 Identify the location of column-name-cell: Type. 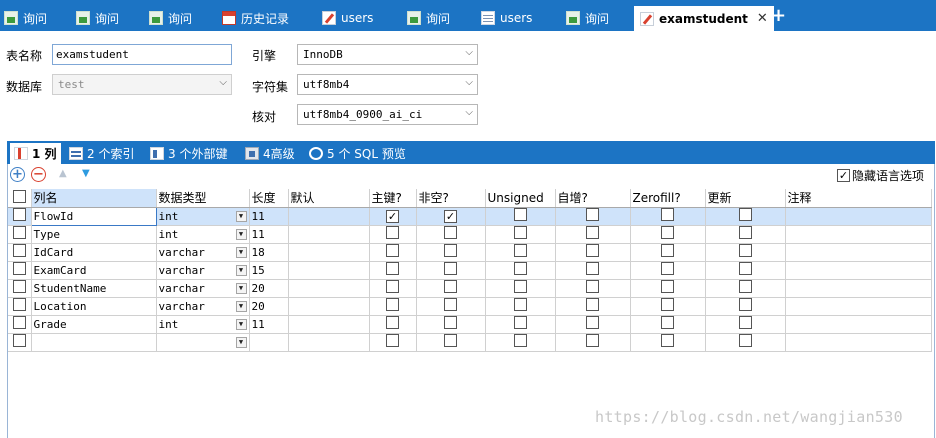
(94, 234).